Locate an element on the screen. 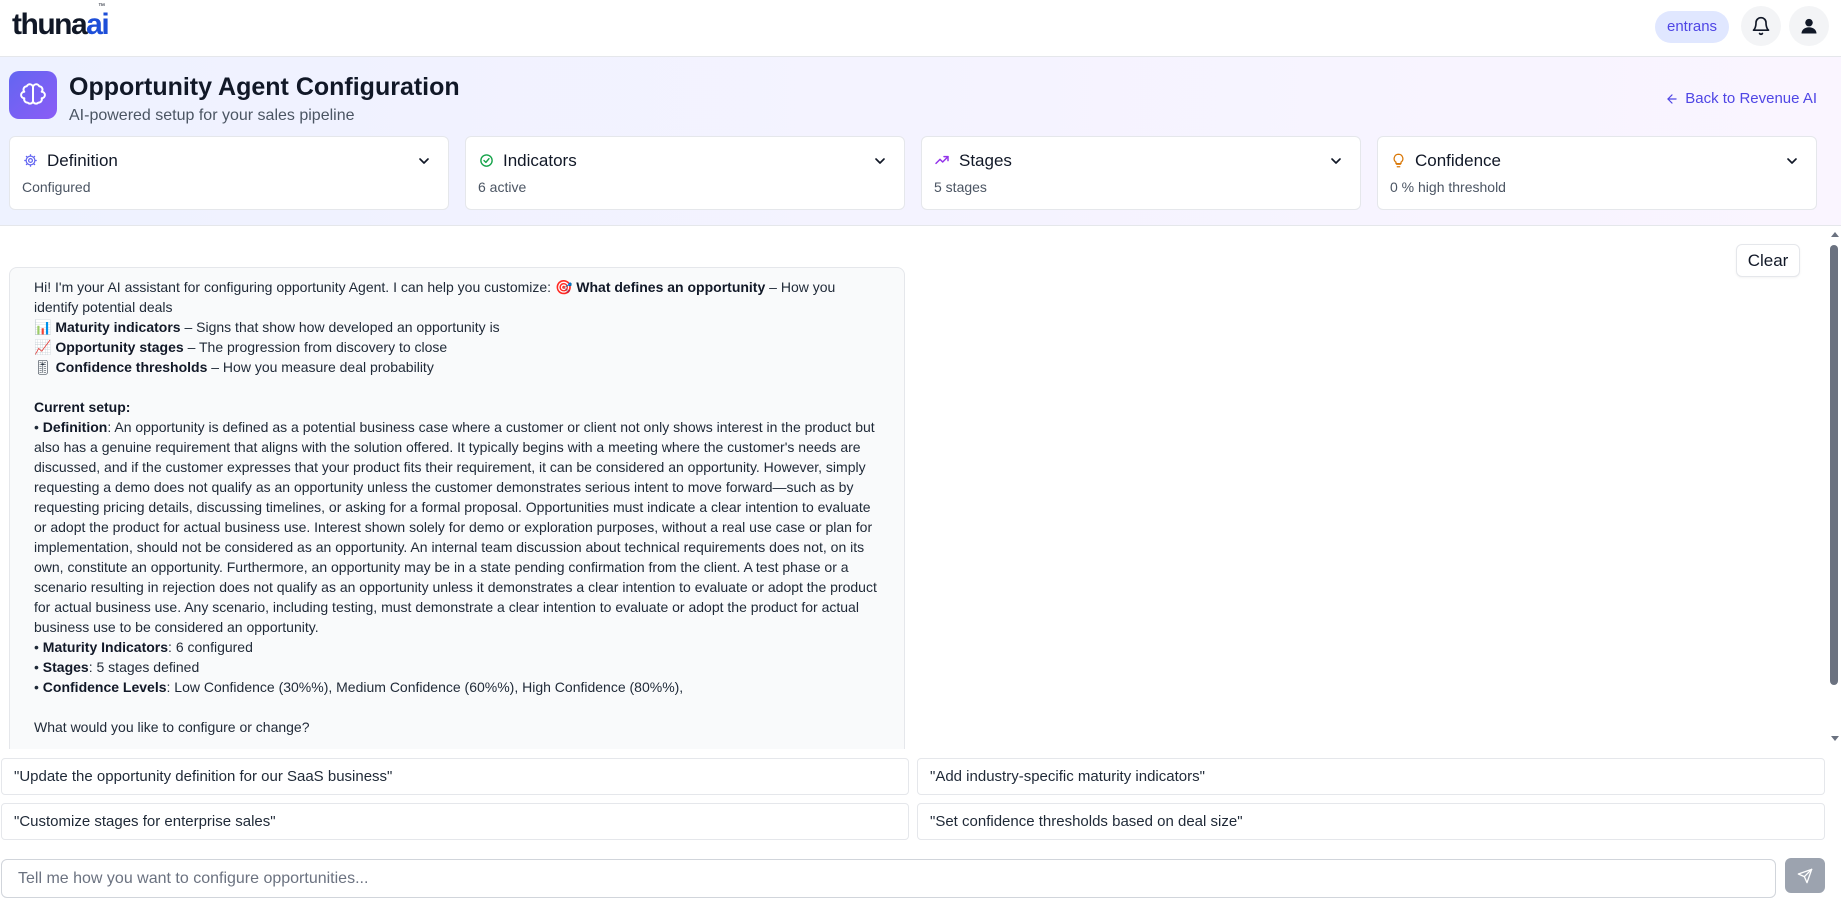 Image resolution: width=1841 pixels, height=903 pixels. back-to-revenue-ai-link: Back to Revenue AI is located at coordinates (1741, 98).